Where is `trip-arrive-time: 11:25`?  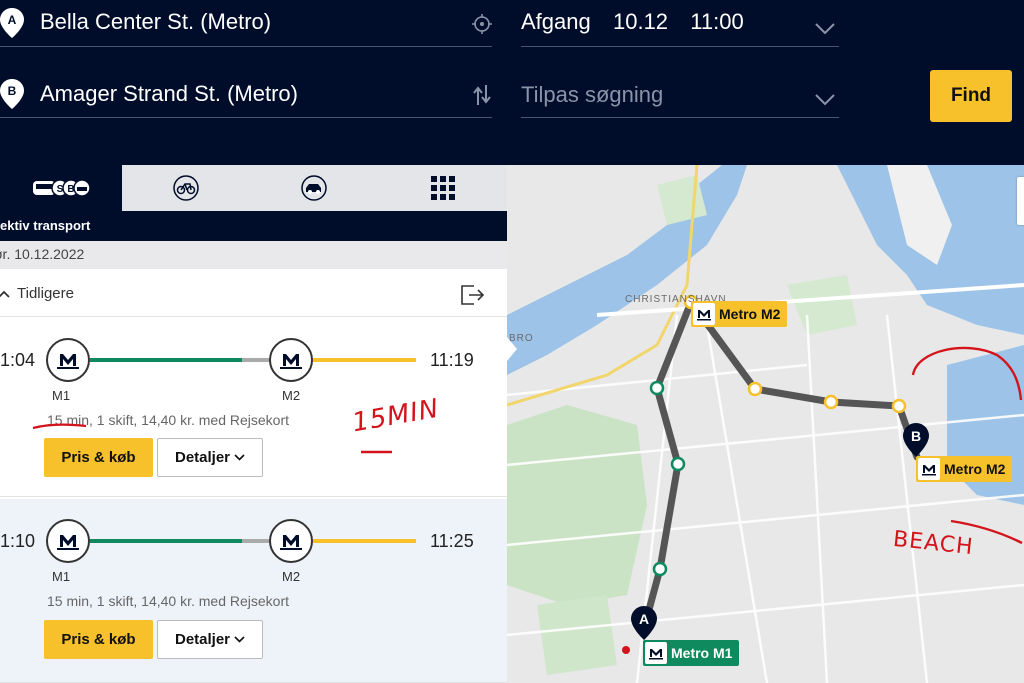 trip-arrive-time: 11:25 is located at coordinates (452, 541).